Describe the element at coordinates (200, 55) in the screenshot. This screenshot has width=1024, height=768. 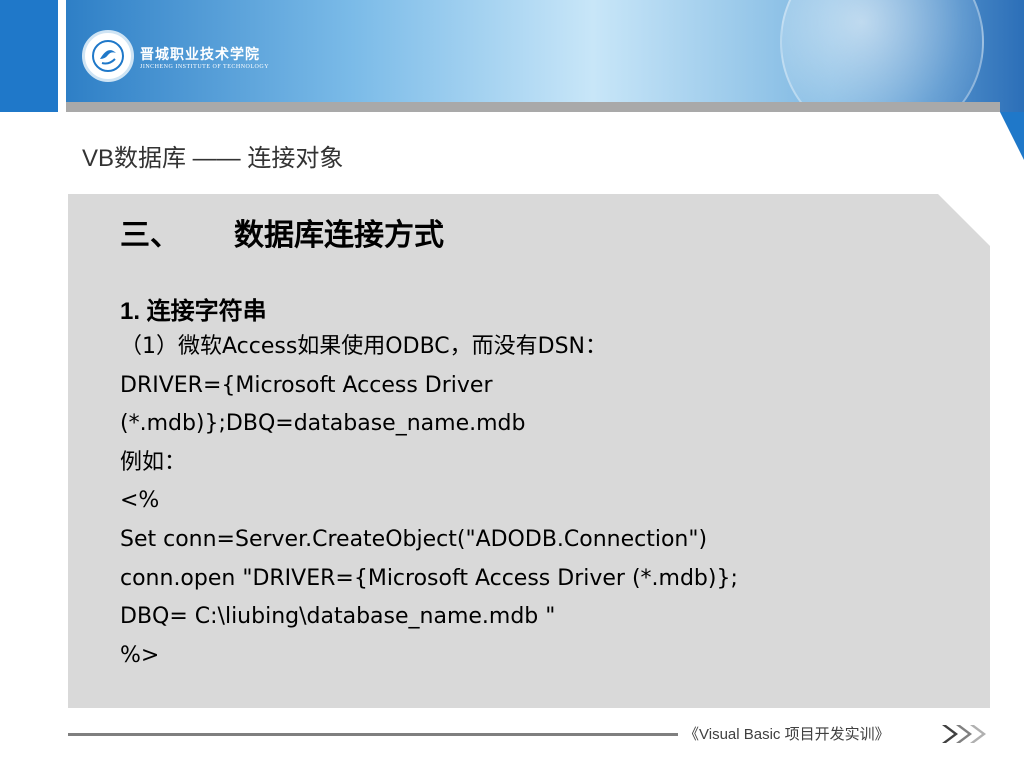
I see `school-name: 晋城职业技术学院` at that location.